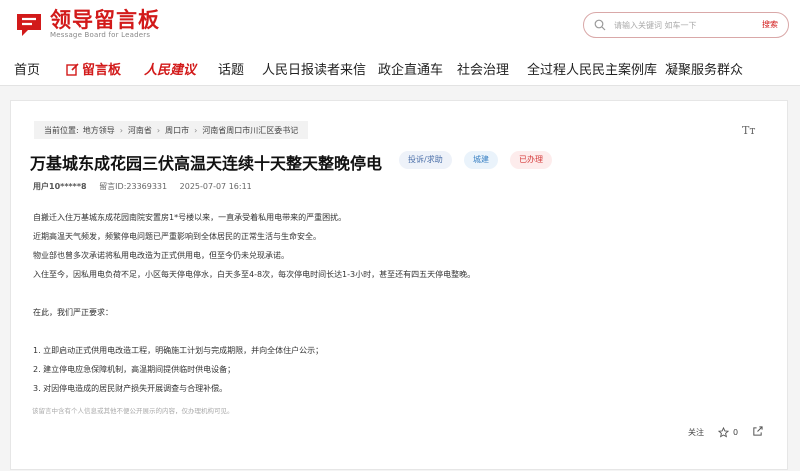  Describe the element at coordinates (177, 130) in the screenshot. I see `breadcrumb-item: 周口市` at that location.